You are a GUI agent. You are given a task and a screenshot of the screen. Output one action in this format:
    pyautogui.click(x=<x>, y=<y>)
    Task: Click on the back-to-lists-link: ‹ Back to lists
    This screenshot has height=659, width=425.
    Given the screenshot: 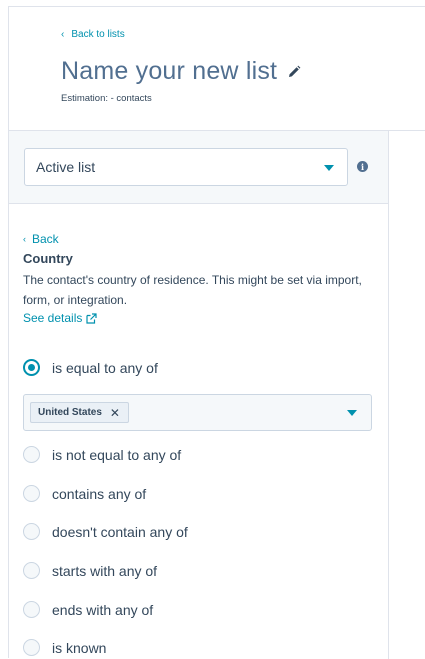 What is the action you would take?
    pyautogui.click(x=93, y=34)
    